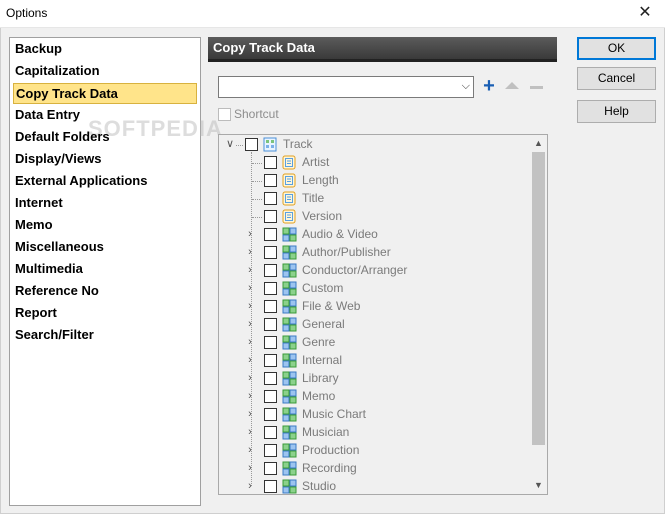 The width and height of the screenshot is (665, 514). I want to click on tree-row: › Recording, so click(374, 469).